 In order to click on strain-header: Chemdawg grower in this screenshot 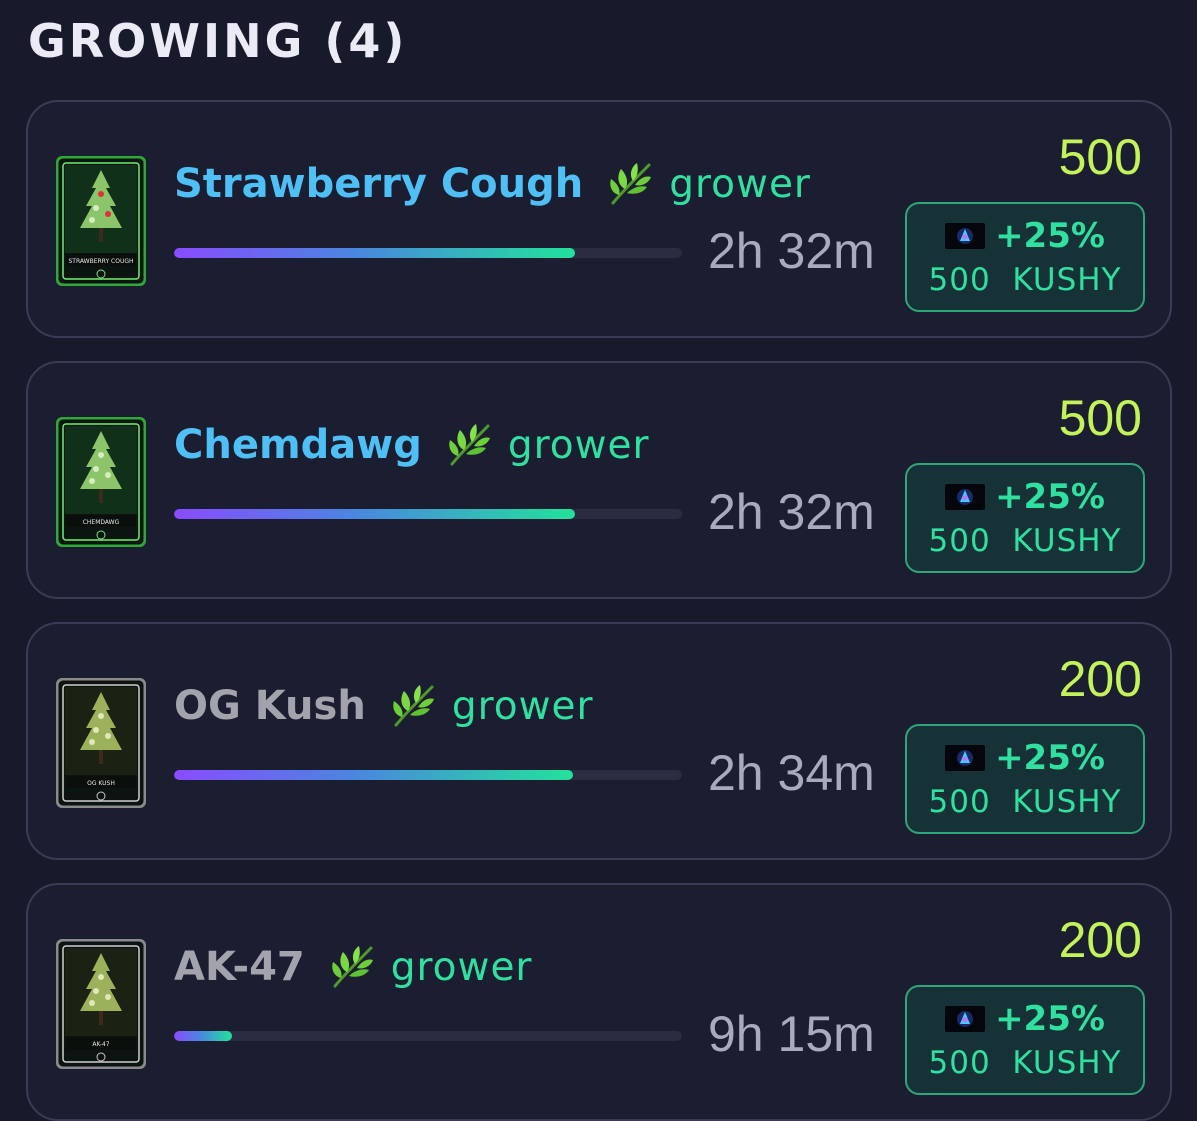, I will do `click(412, 445)`.